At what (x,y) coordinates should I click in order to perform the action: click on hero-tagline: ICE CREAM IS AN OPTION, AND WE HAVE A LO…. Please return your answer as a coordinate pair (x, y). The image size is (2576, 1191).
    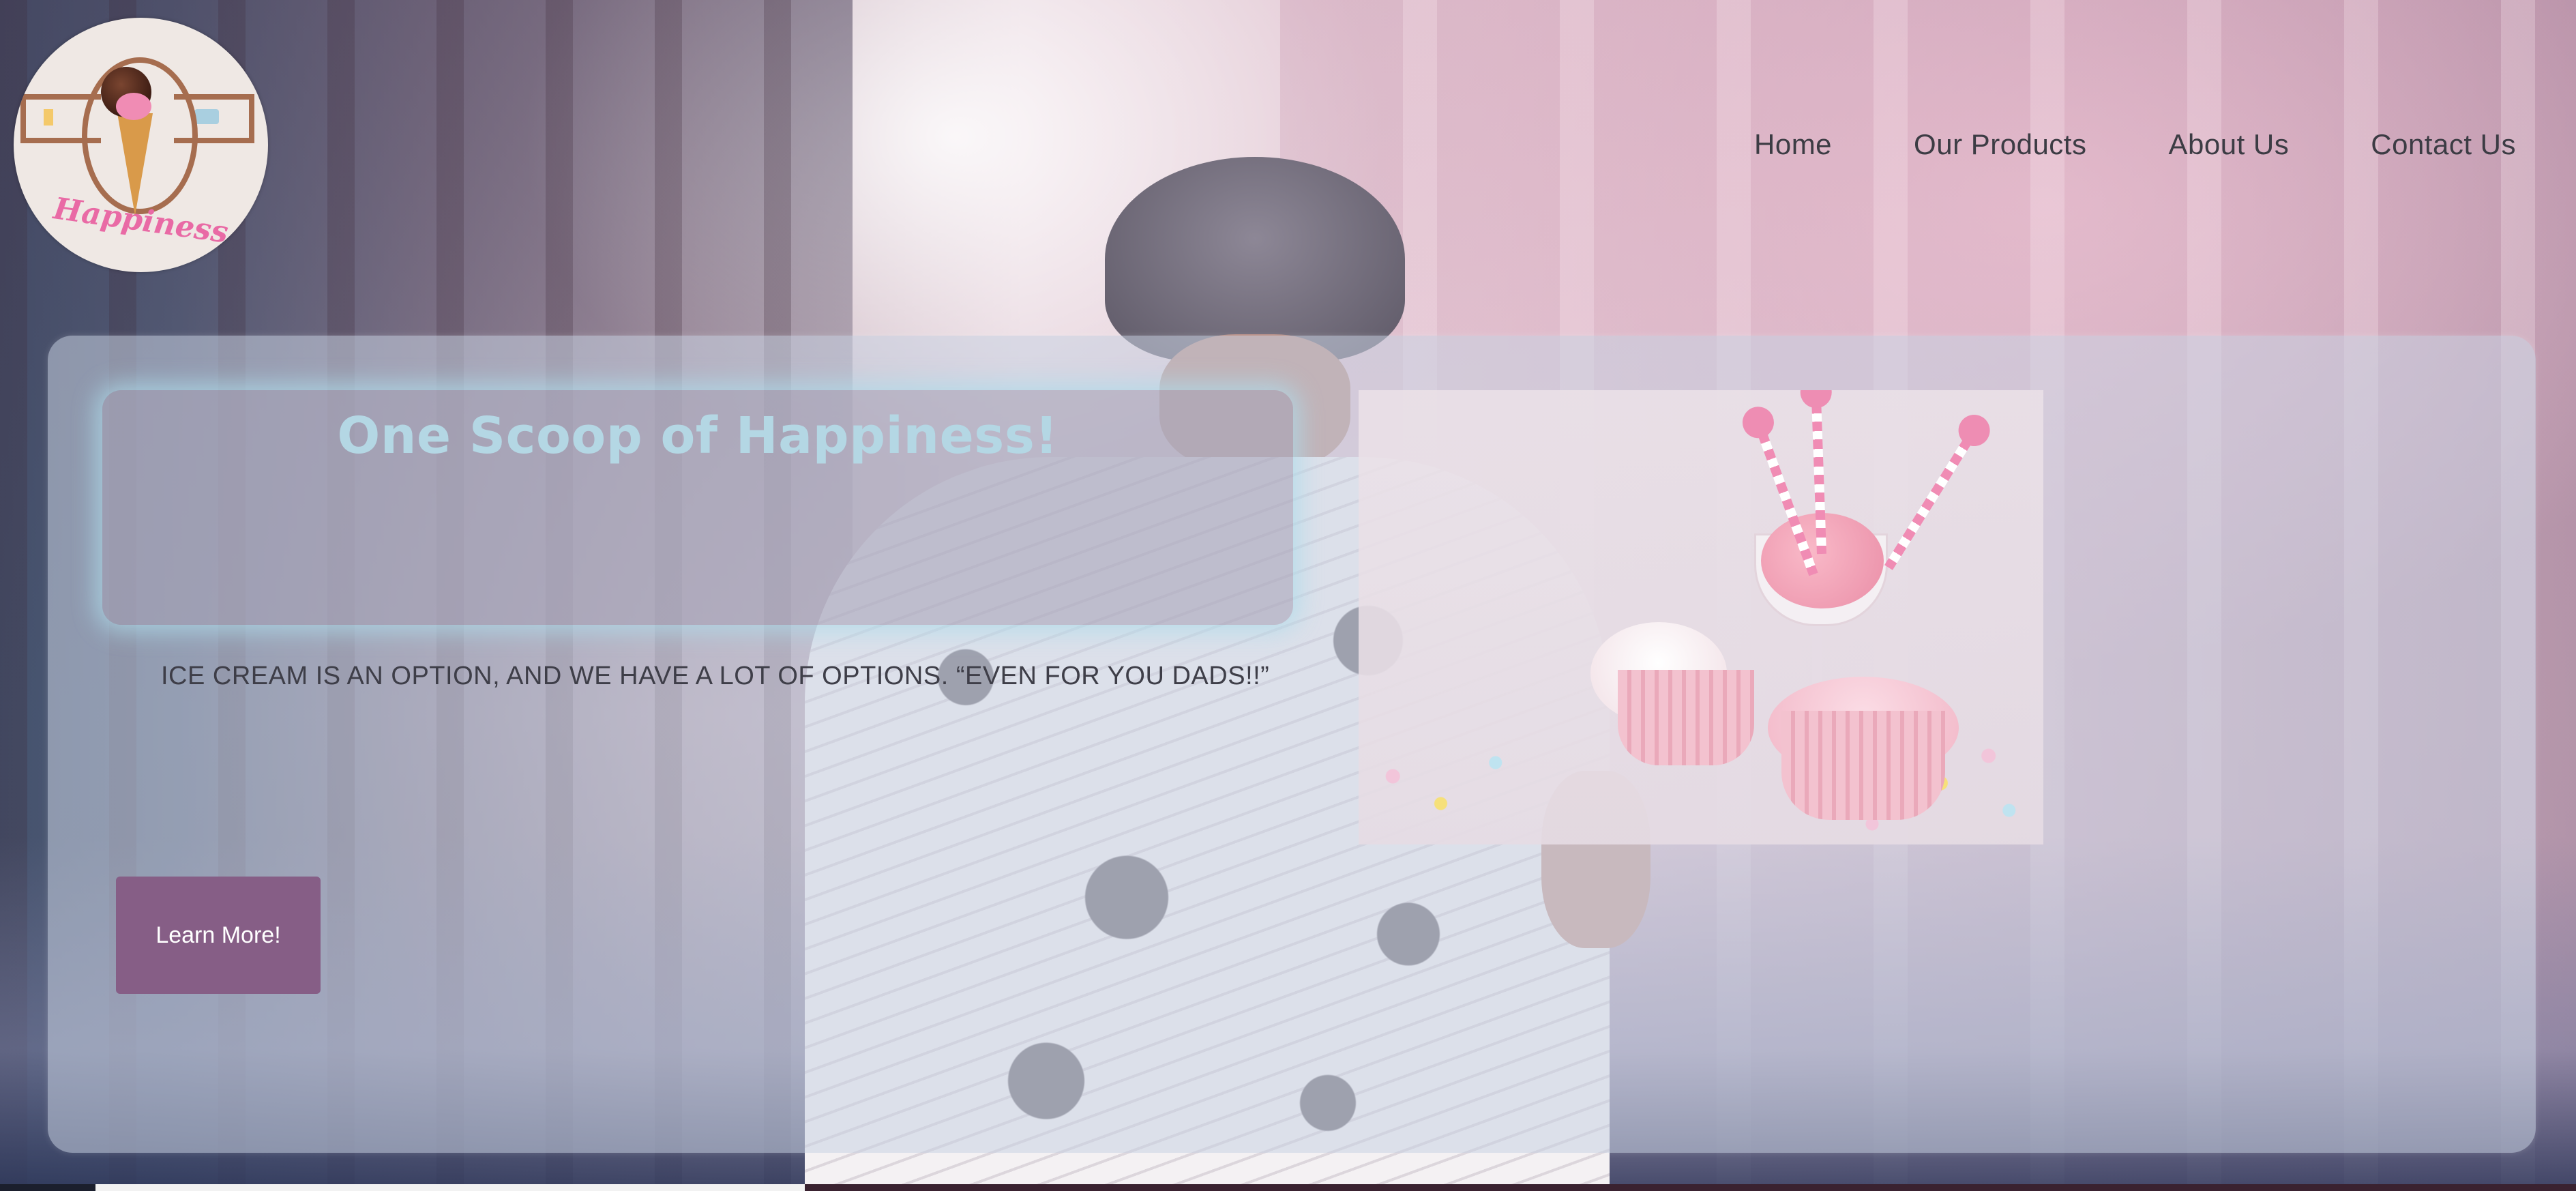
    Looking at the image, I should click on (715, 676).